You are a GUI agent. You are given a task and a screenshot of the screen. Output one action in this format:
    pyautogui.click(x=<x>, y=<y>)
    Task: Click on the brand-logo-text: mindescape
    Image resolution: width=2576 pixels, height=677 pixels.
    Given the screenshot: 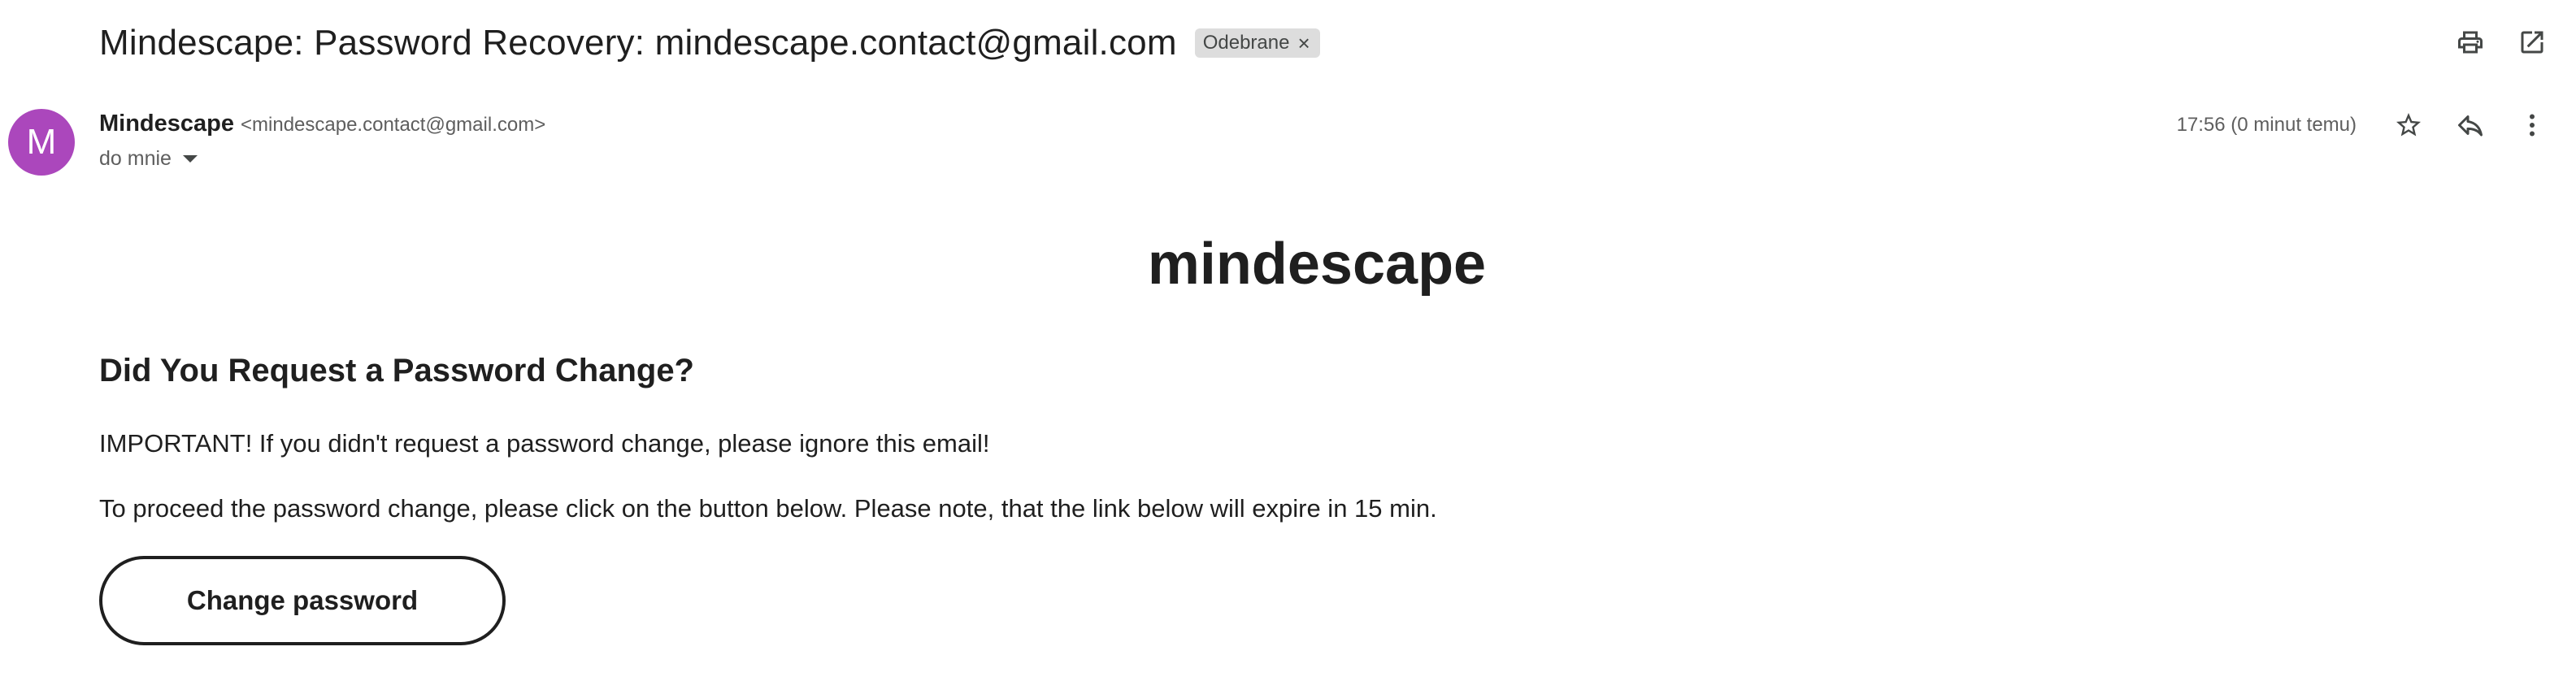 What is the action you would take?
    pyautogui.click(x=1317, y=264)
    